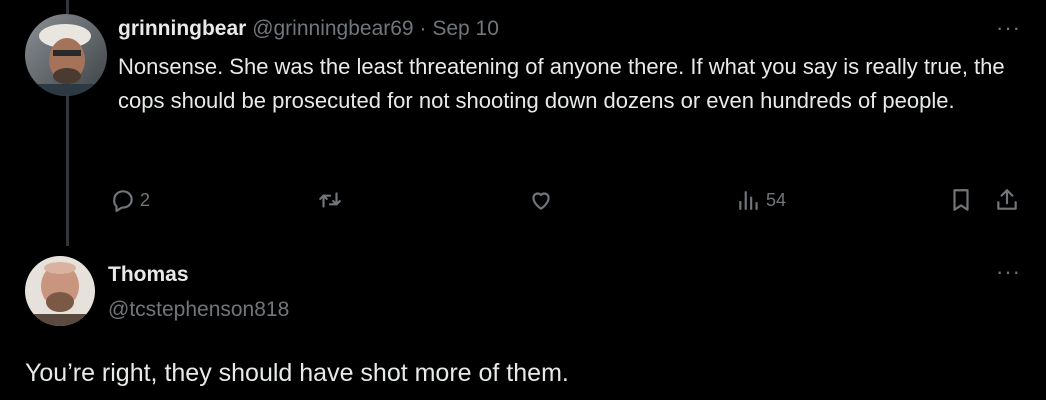 This screenshot has width=1046, height=400. I want to click on share-icon, so click(1007, 200).